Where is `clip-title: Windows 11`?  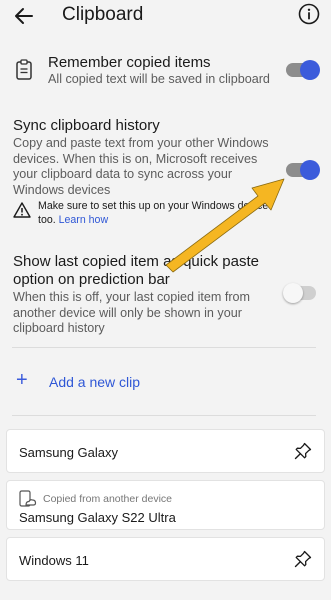 clip-title: Windows 11 is located at coordinates (54, 560).